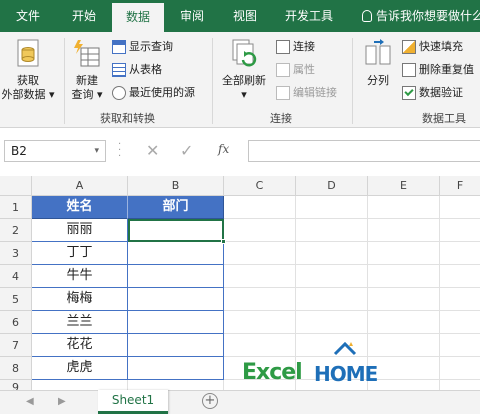  What do you see at coordinates (315, 92) in the screenshot?
I see `edit-links-label: 编辑链接` at bounding box center [315, 92].